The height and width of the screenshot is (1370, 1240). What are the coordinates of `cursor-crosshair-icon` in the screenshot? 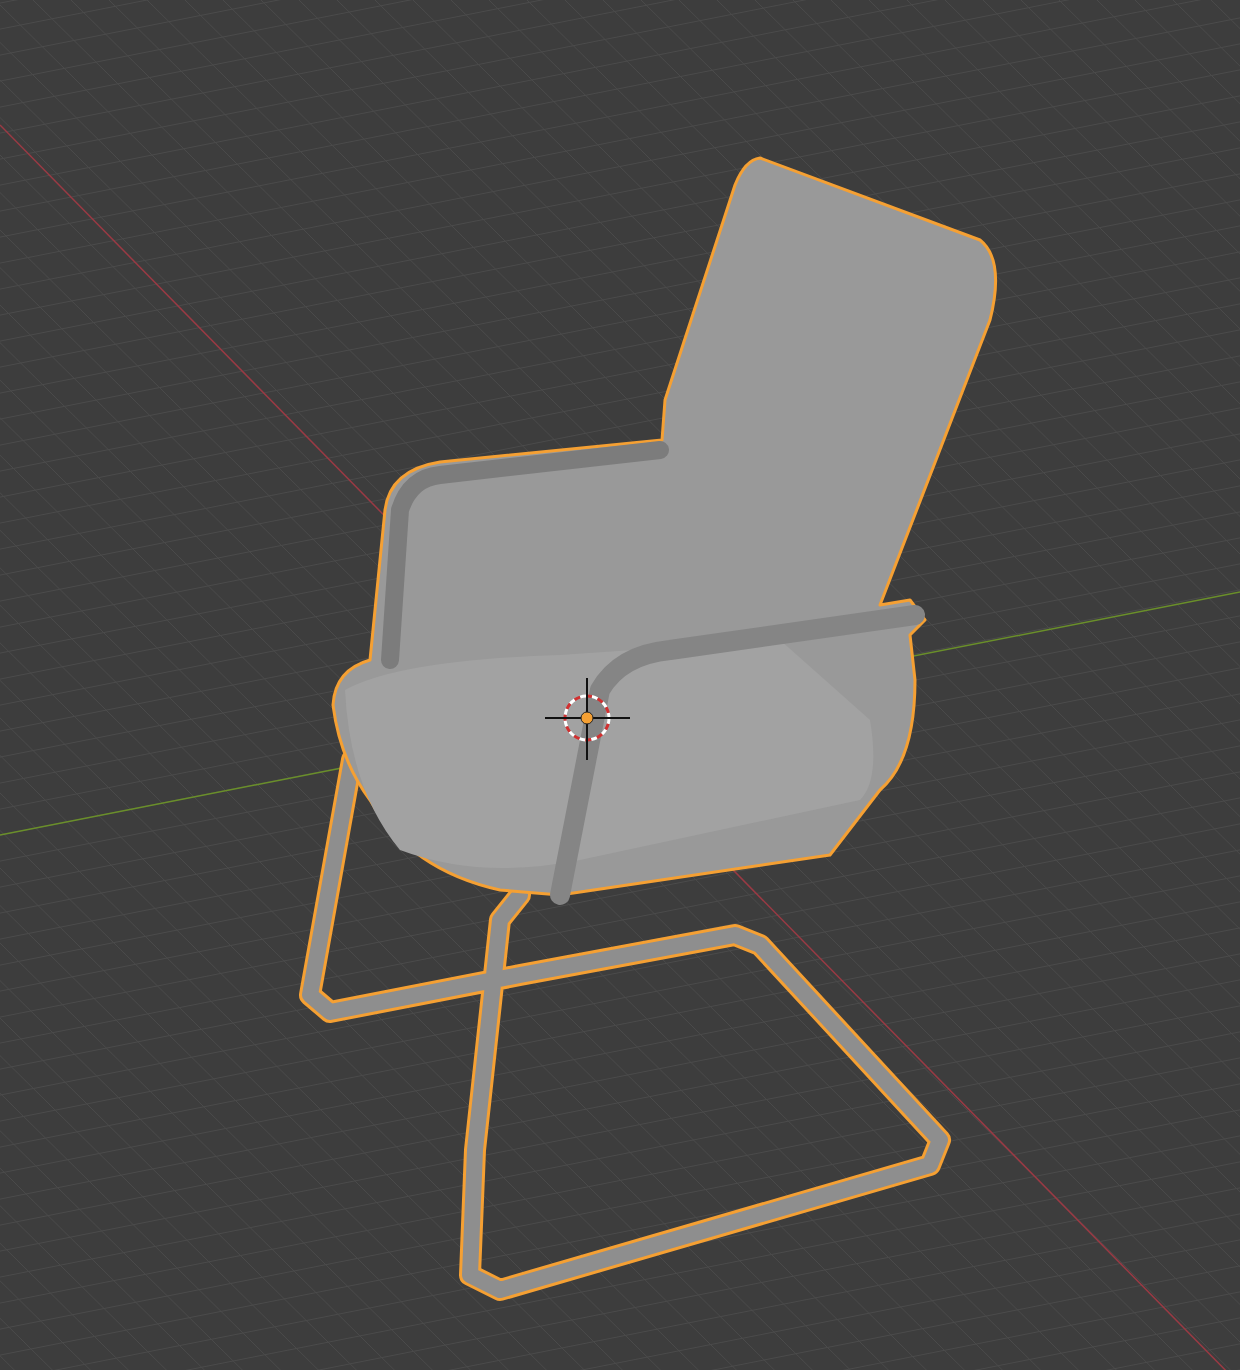 It's located at (587, 719).